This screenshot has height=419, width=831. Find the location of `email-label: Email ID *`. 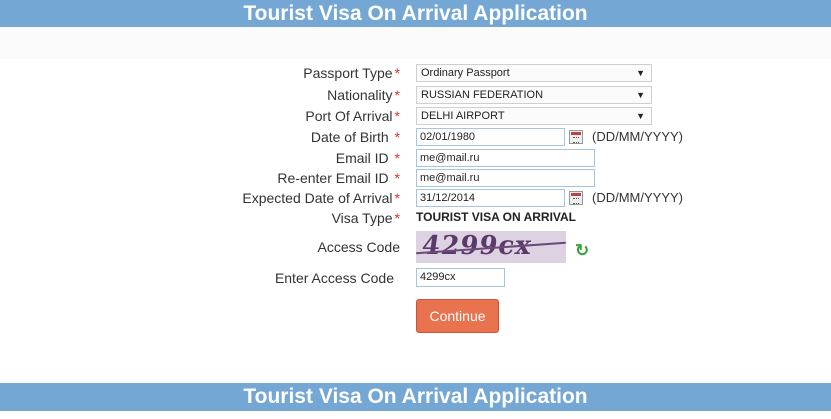

email-label: Email ID * is located at coordinates (367, 158).